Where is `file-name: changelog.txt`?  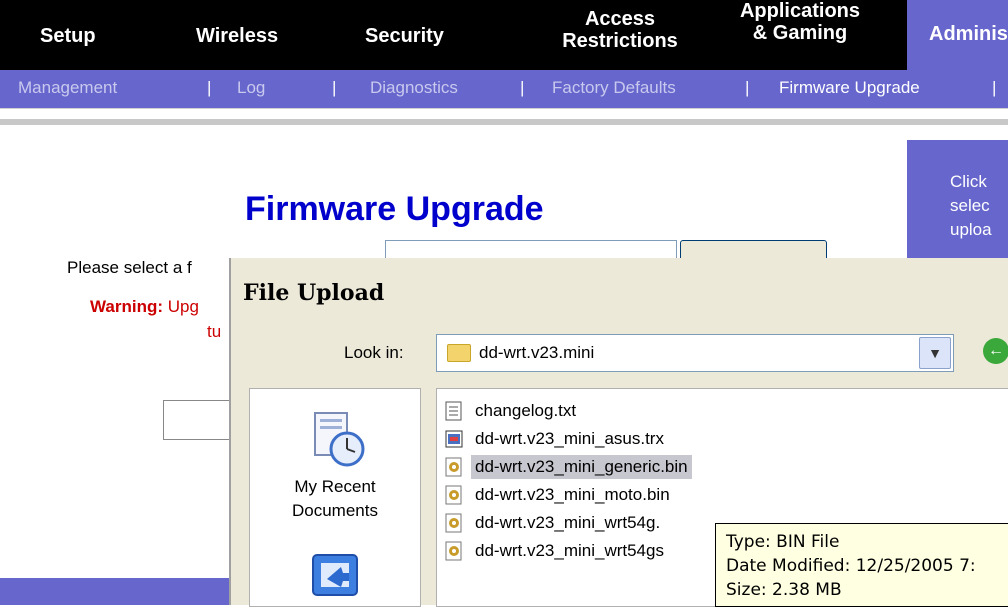 file-name: changelog.txt is located at coordinates (526, 410).